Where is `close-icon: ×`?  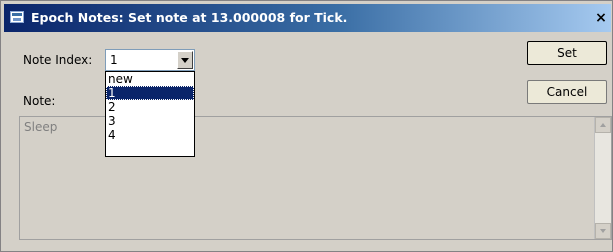
close-icon: × is located at coordinates (601, 18).